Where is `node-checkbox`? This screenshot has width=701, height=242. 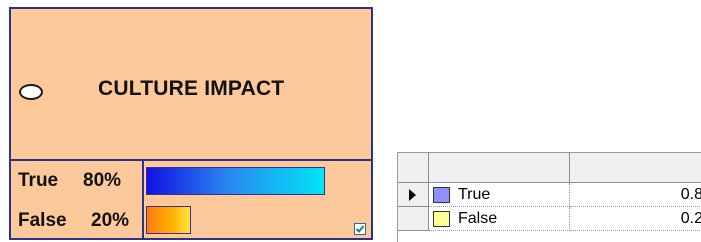
node-checkbox is located at coordinates (360, 229).